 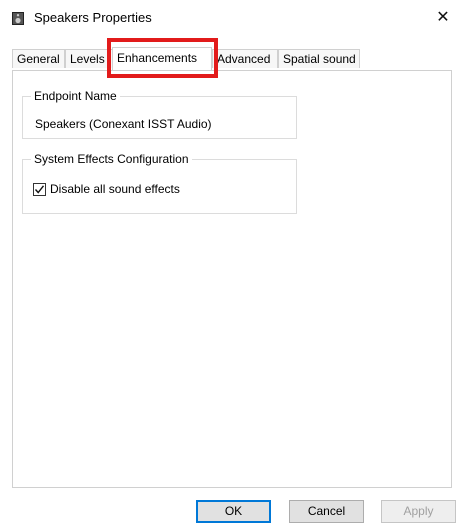 I want to click on speaker-icon, so click(x=18, y=18).